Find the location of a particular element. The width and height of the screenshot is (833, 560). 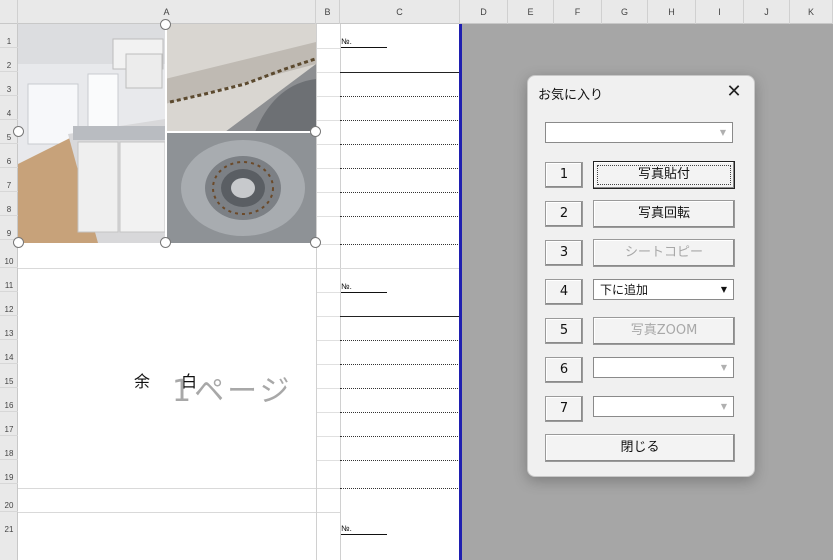

row-header: 4 is located at coordinates (9, 108).